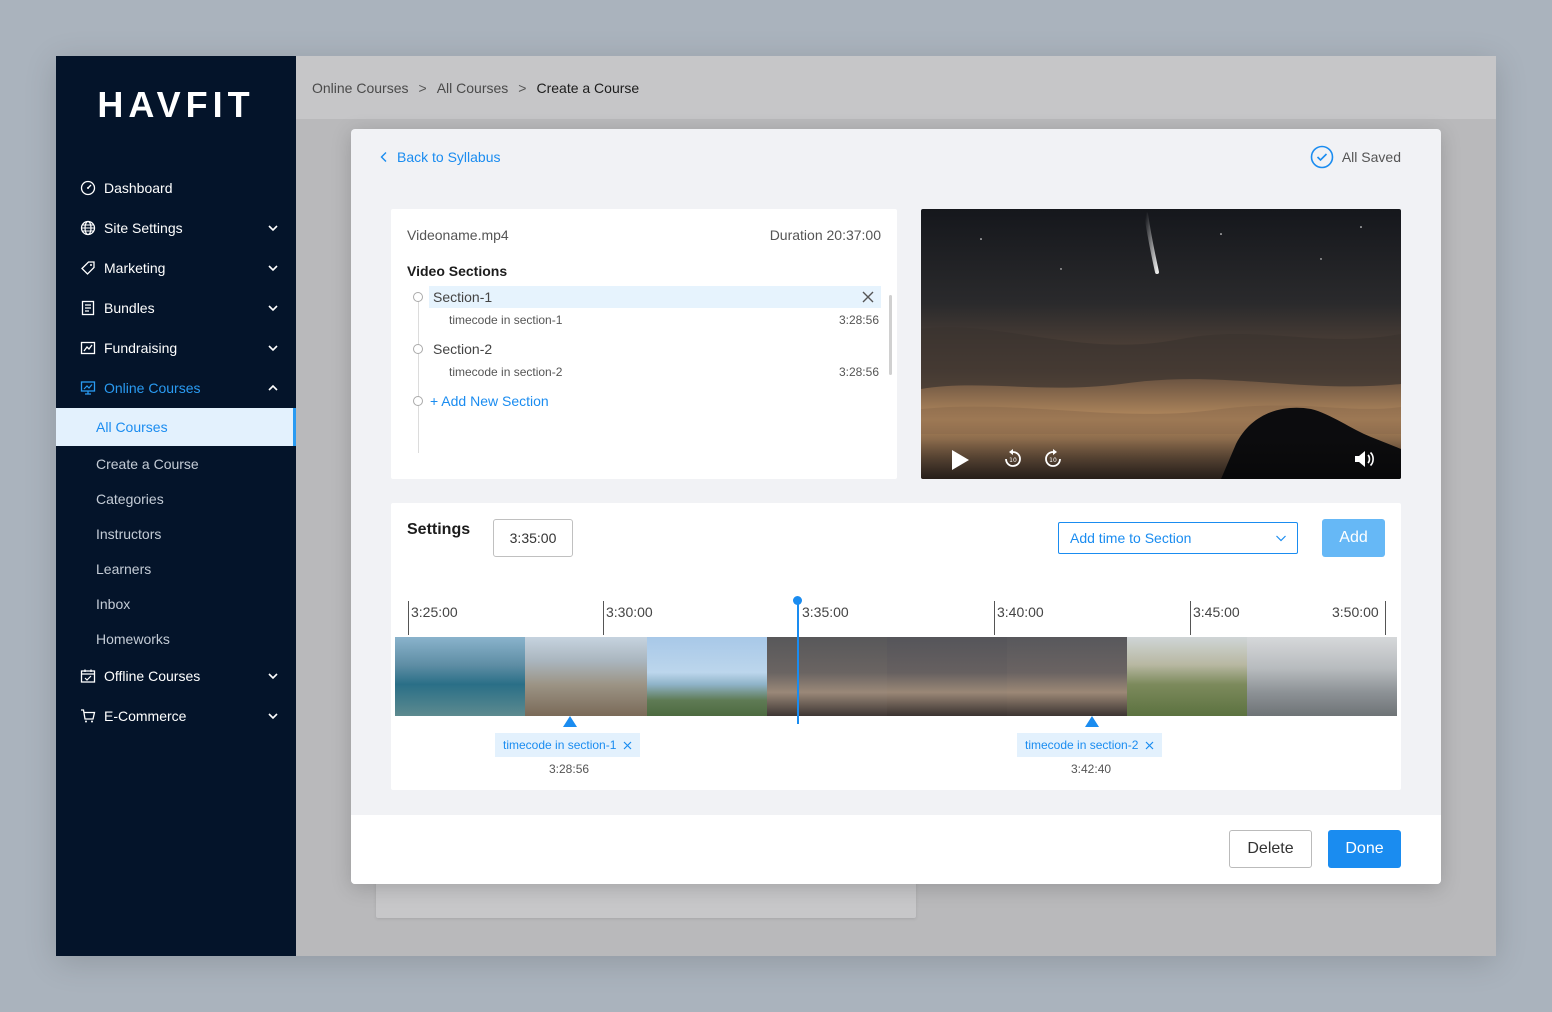  I want to click on back-to-syllabus-link: Back to Syllabus, so click(440, 157).